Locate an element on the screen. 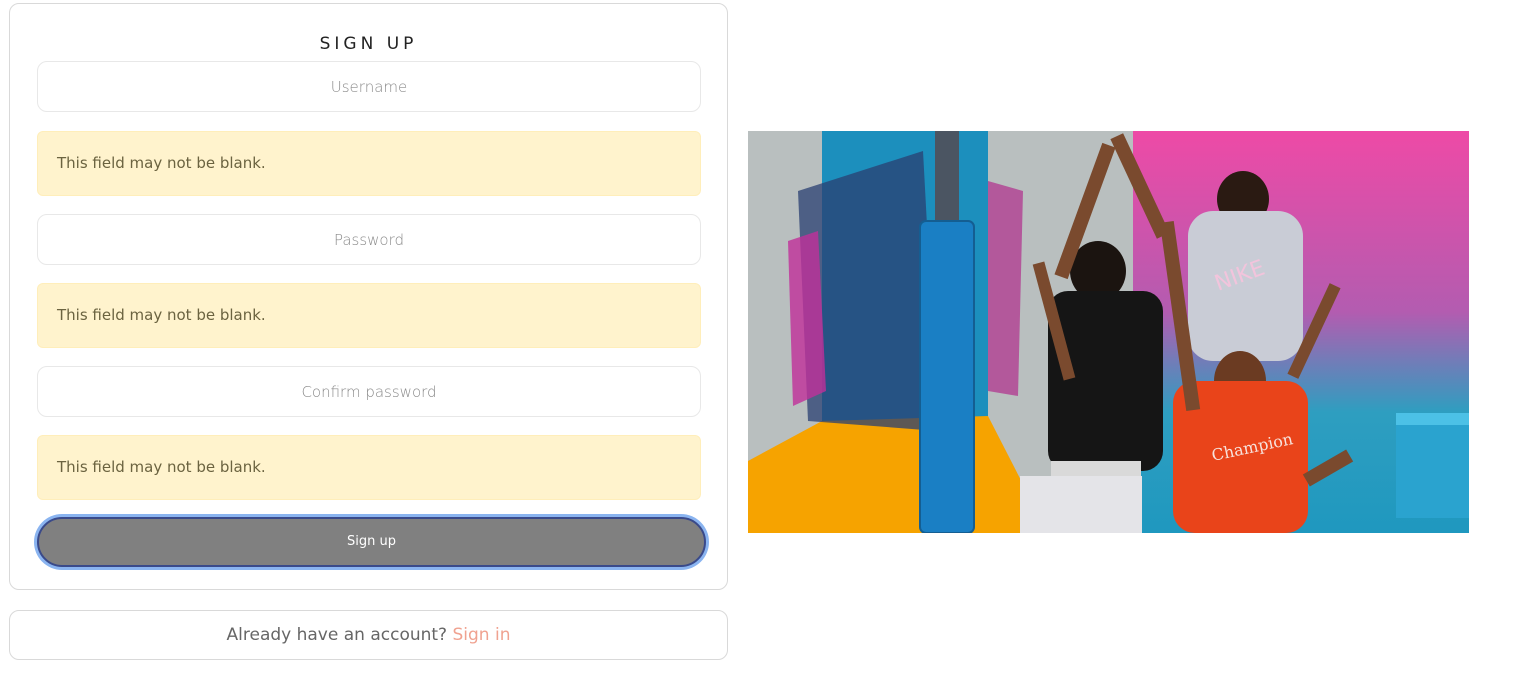 The image size is (1535, 679). password-input is located at coordinates (369, 239).